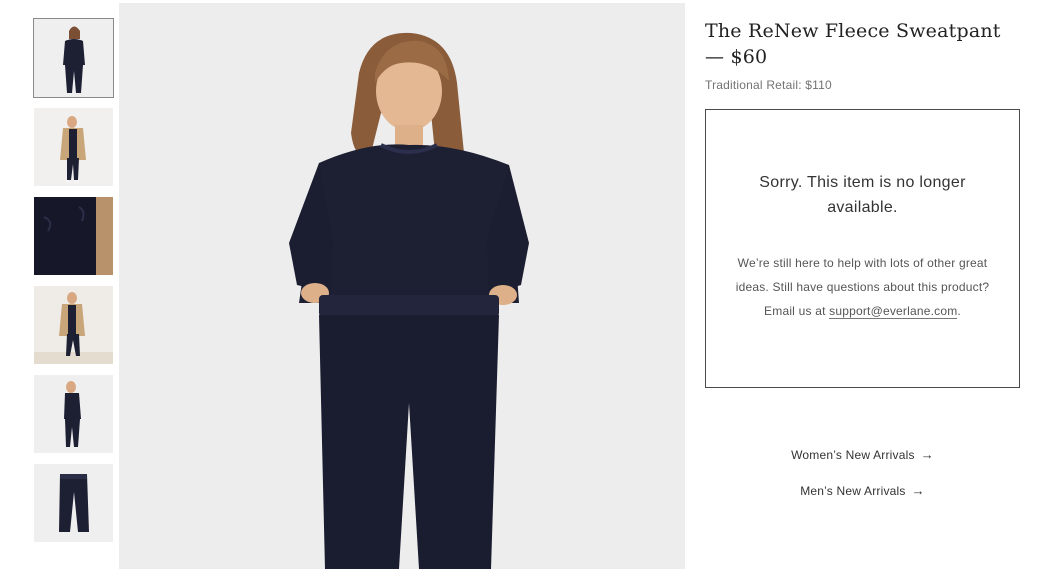 The height and width of the screenshot is (570, 1054). What do you see at coordinates (862, 464) in the screenshot?
I see `womens-new-arrivals-link: Women’s New Arrivals →` at bounding box center [862, 464].